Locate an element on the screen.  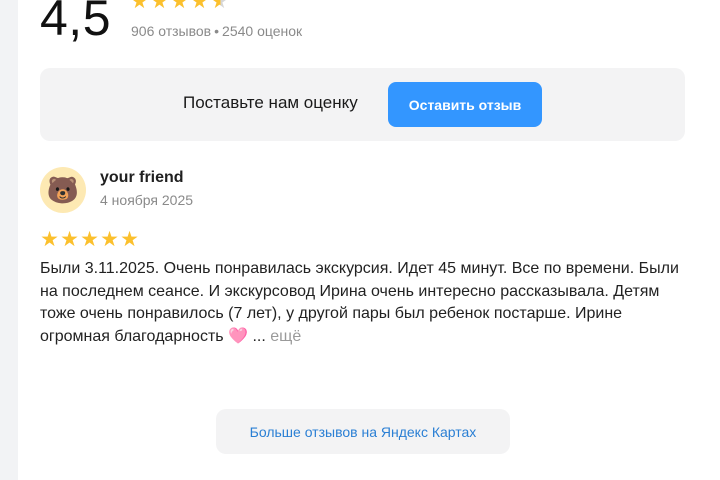
review-date: 4 ноября 2025 is located at coordinates (147, 200).